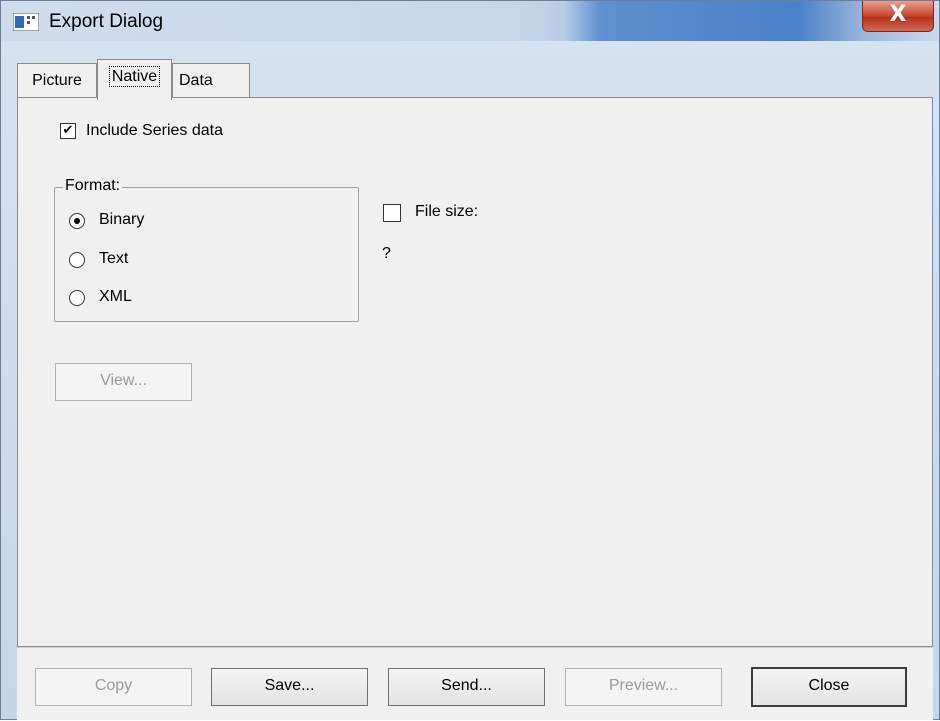 This screenshot has height=721, width=940. What do you see at coordinates (154, 130) in the screenshot?
I see `include-series-label: Include Series data` at bounding box center [154, 130].